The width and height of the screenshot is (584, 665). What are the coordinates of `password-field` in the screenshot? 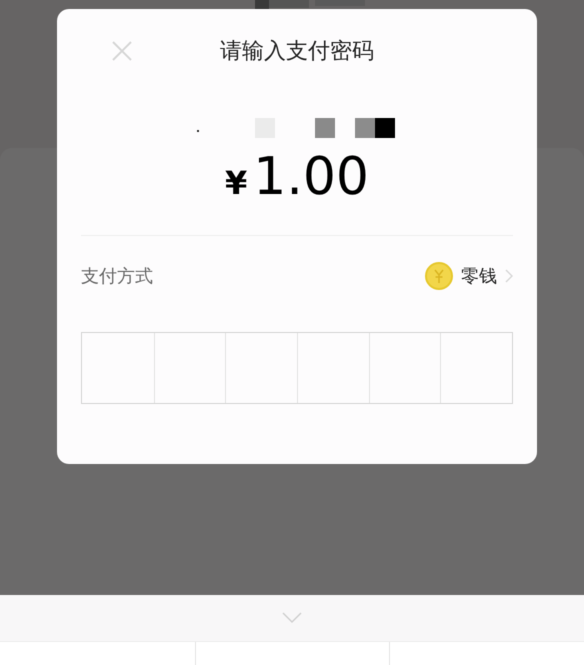 It's located at (297, 368).